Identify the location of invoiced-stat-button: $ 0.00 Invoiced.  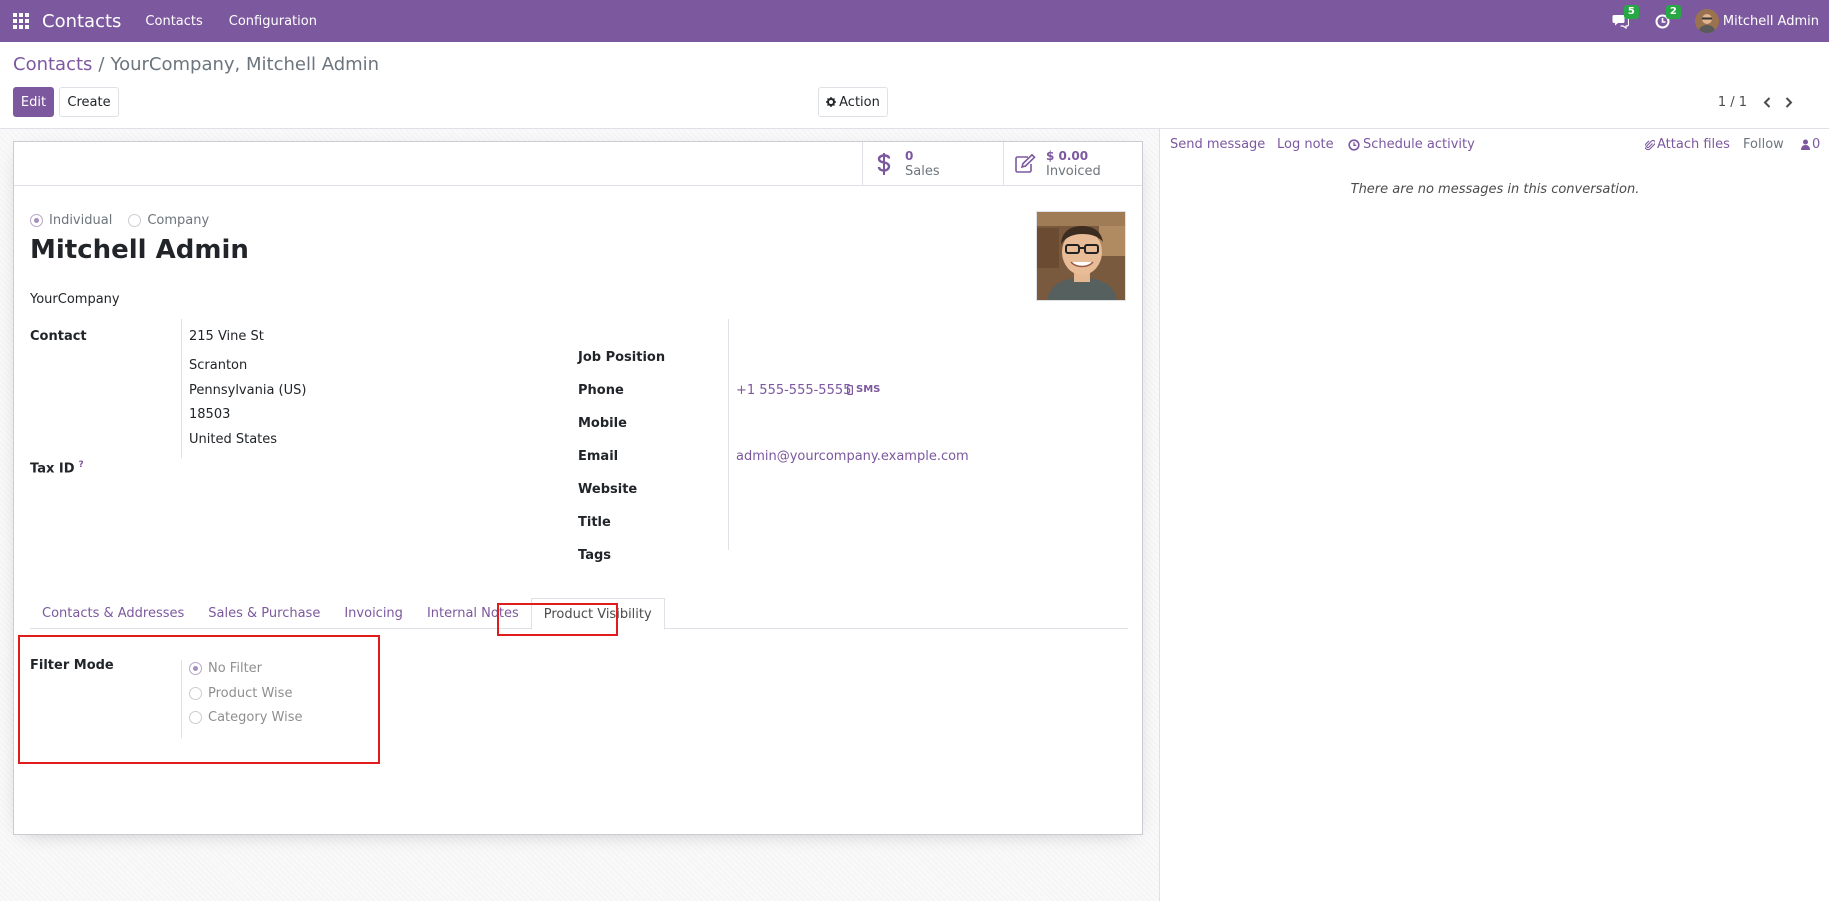
(1073, 164).